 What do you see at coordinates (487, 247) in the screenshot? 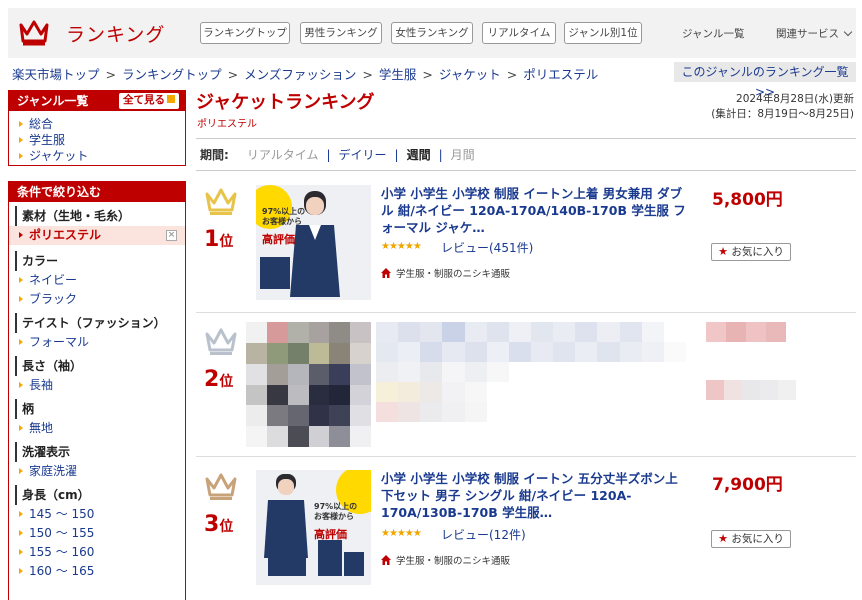
I see `review-link: レビュー(451件)` at bounding box center [487, 247].